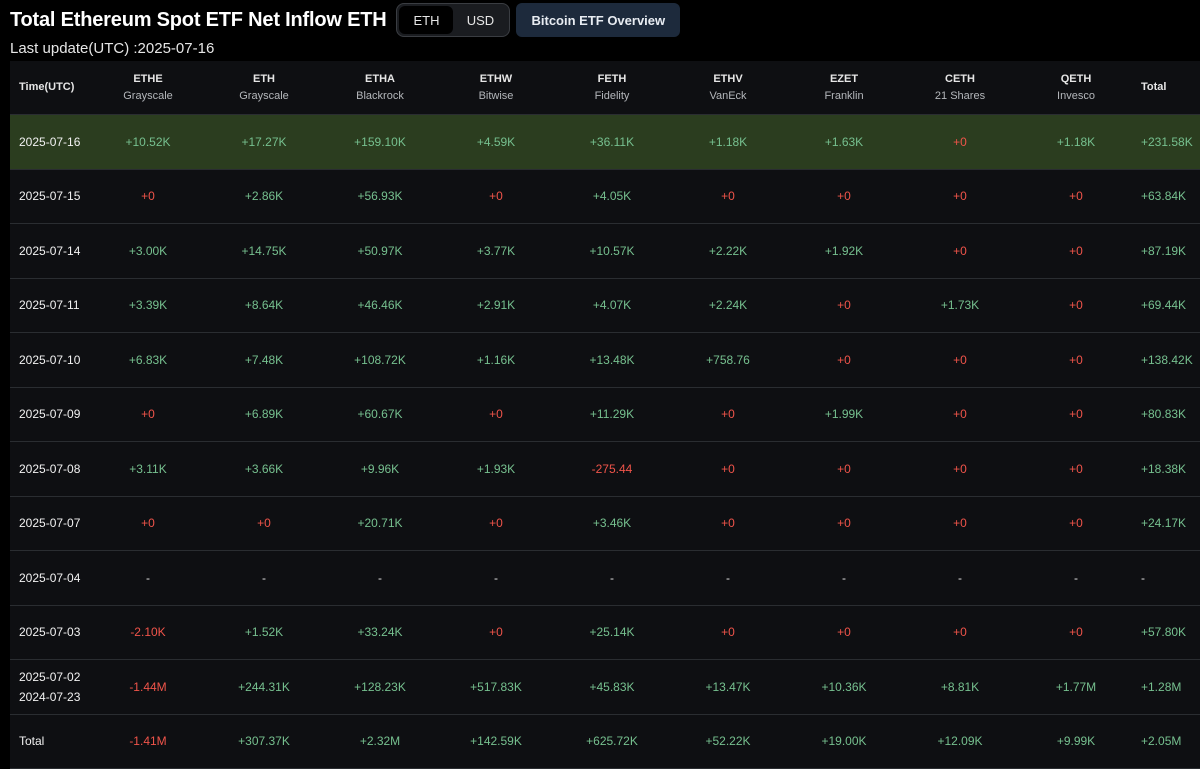  I want to click on column-issuer: Blackrock, so click(380, 95).